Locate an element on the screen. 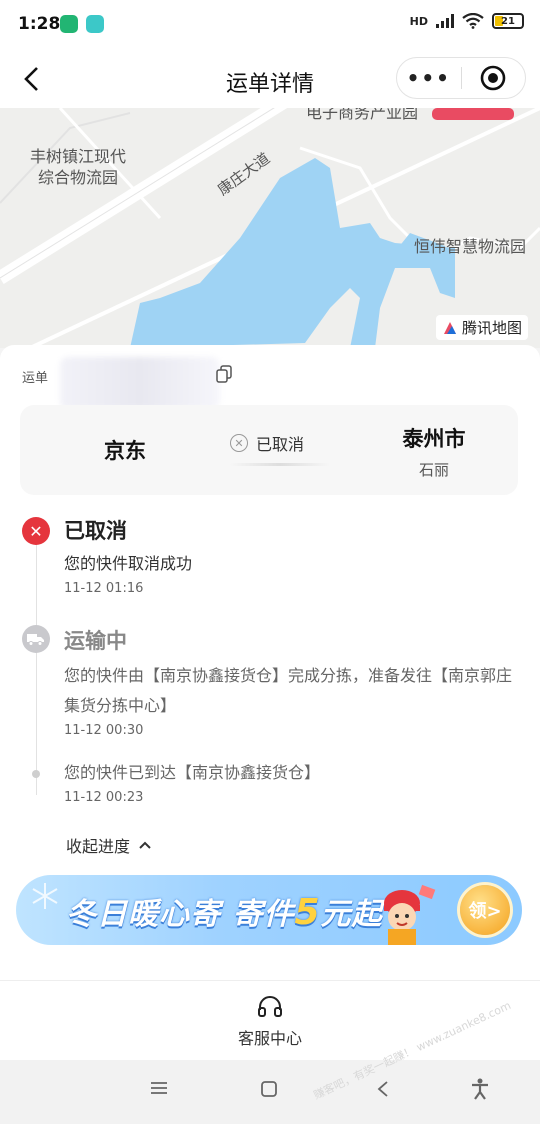 This screenshot has width=540, height=1124. waybill-prefix: 运单 is located at coordinates (35, 378).